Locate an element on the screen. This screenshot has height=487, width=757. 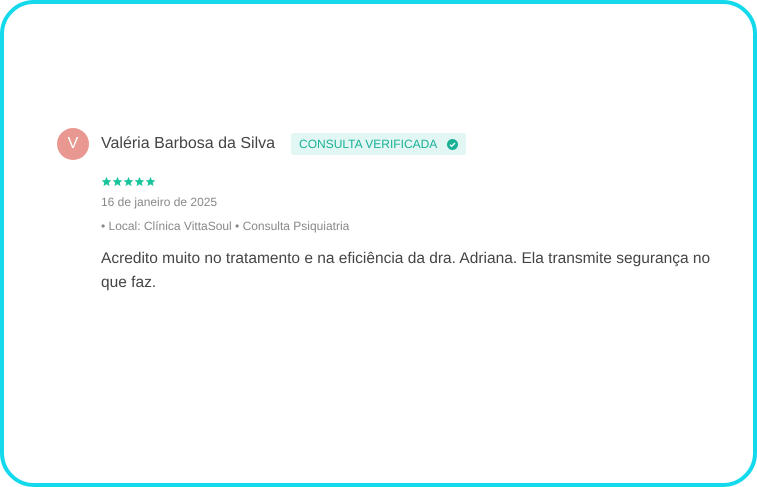
review-date: 16 de janeiro de 2025 is located at coordinates (159, 202).